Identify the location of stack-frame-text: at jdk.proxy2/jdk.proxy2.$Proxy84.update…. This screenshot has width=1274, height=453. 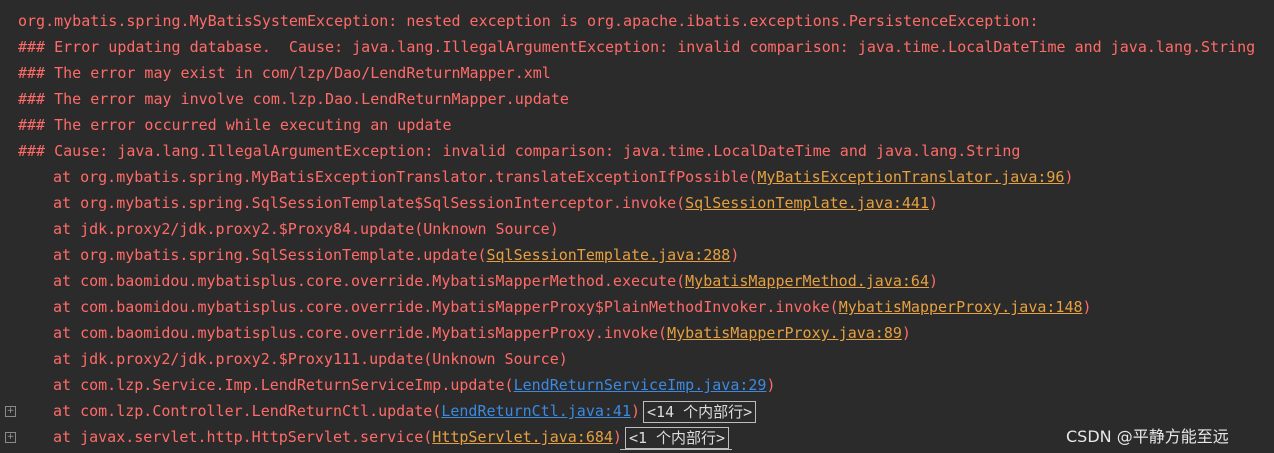
(306, 229).